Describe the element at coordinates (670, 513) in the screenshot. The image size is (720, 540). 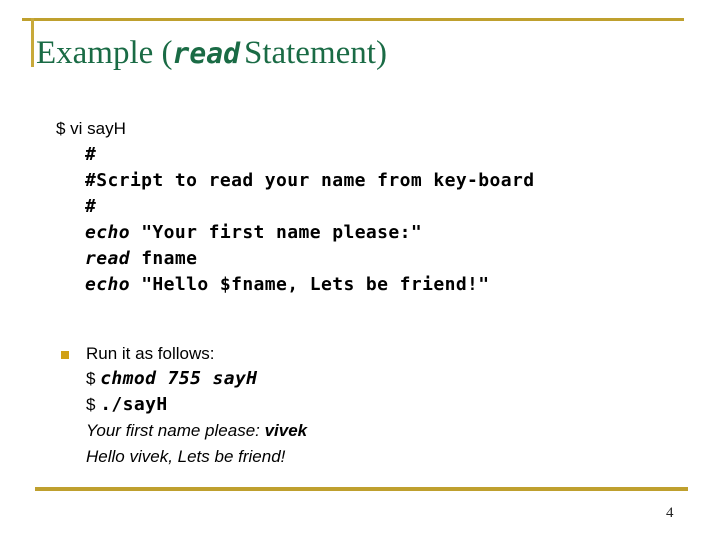
I see `page-number: 4` at that location.